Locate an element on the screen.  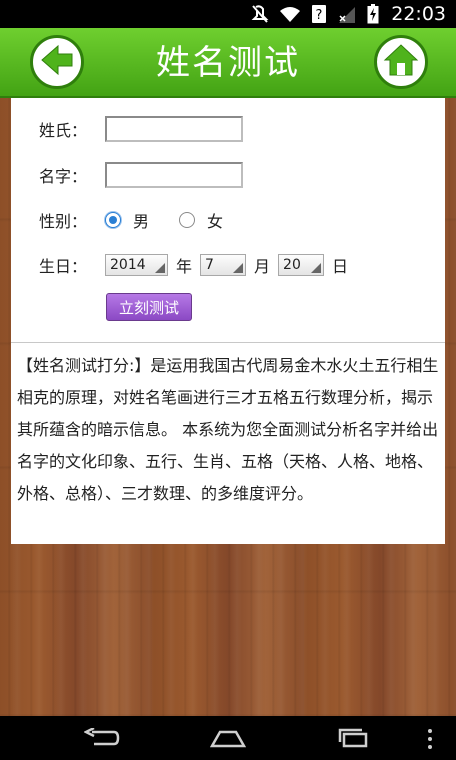
month-unit: 月 is located at coordinates (262, 266).